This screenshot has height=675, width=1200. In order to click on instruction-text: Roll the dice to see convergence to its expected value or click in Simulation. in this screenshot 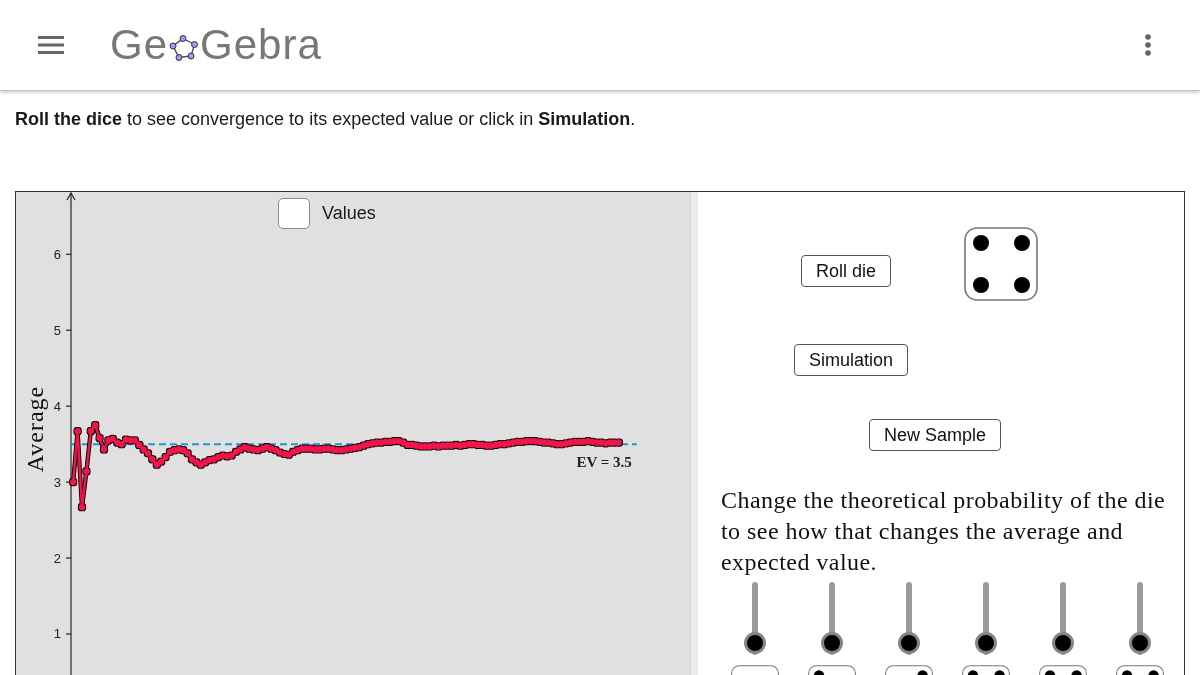, I will do `click(325, 119)`.